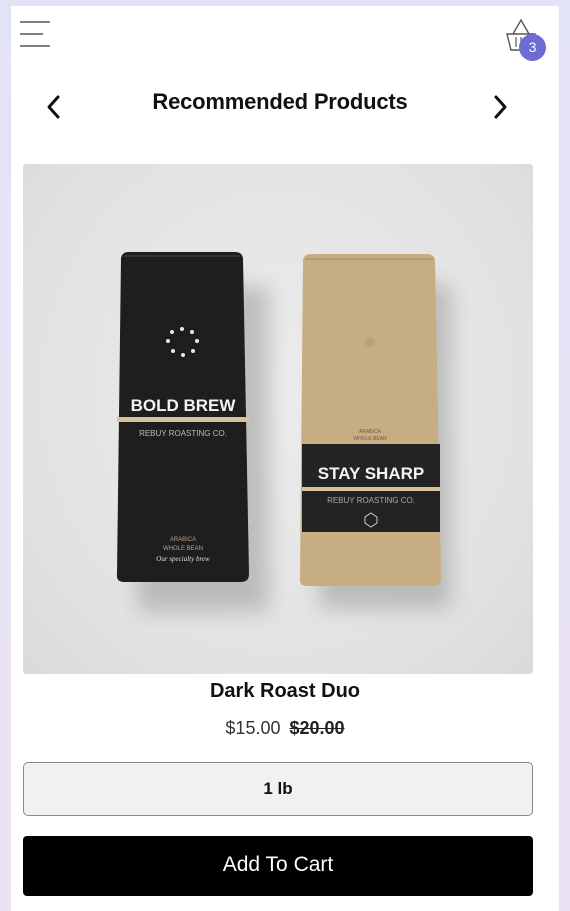 The image size is (570, 911). Describe the element at coordinates (500, 107) in the screenshot. I see `chevron-right-icon` at that location.